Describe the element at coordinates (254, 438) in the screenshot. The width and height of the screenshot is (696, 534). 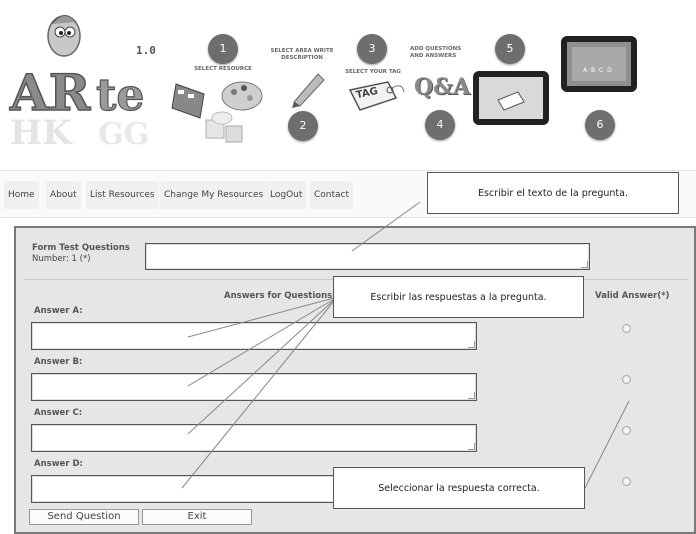
I see `answer-c-input` at that location.